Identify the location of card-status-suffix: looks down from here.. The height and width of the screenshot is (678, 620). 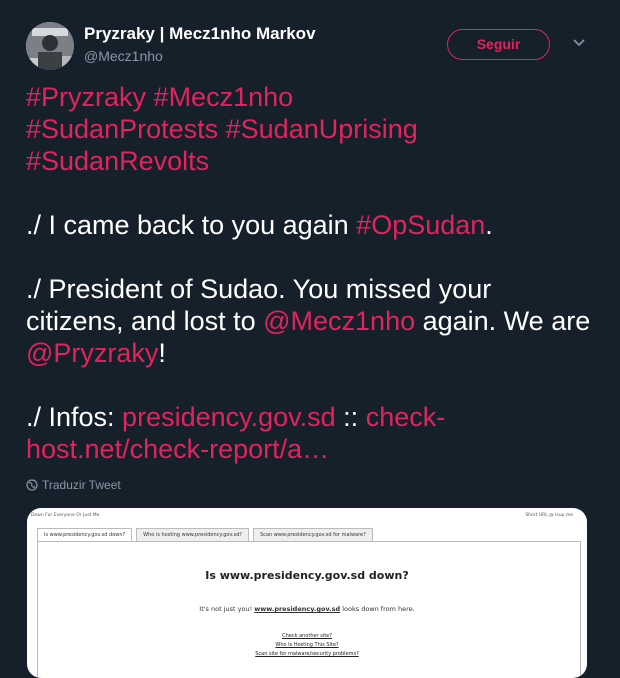
(377, 609).